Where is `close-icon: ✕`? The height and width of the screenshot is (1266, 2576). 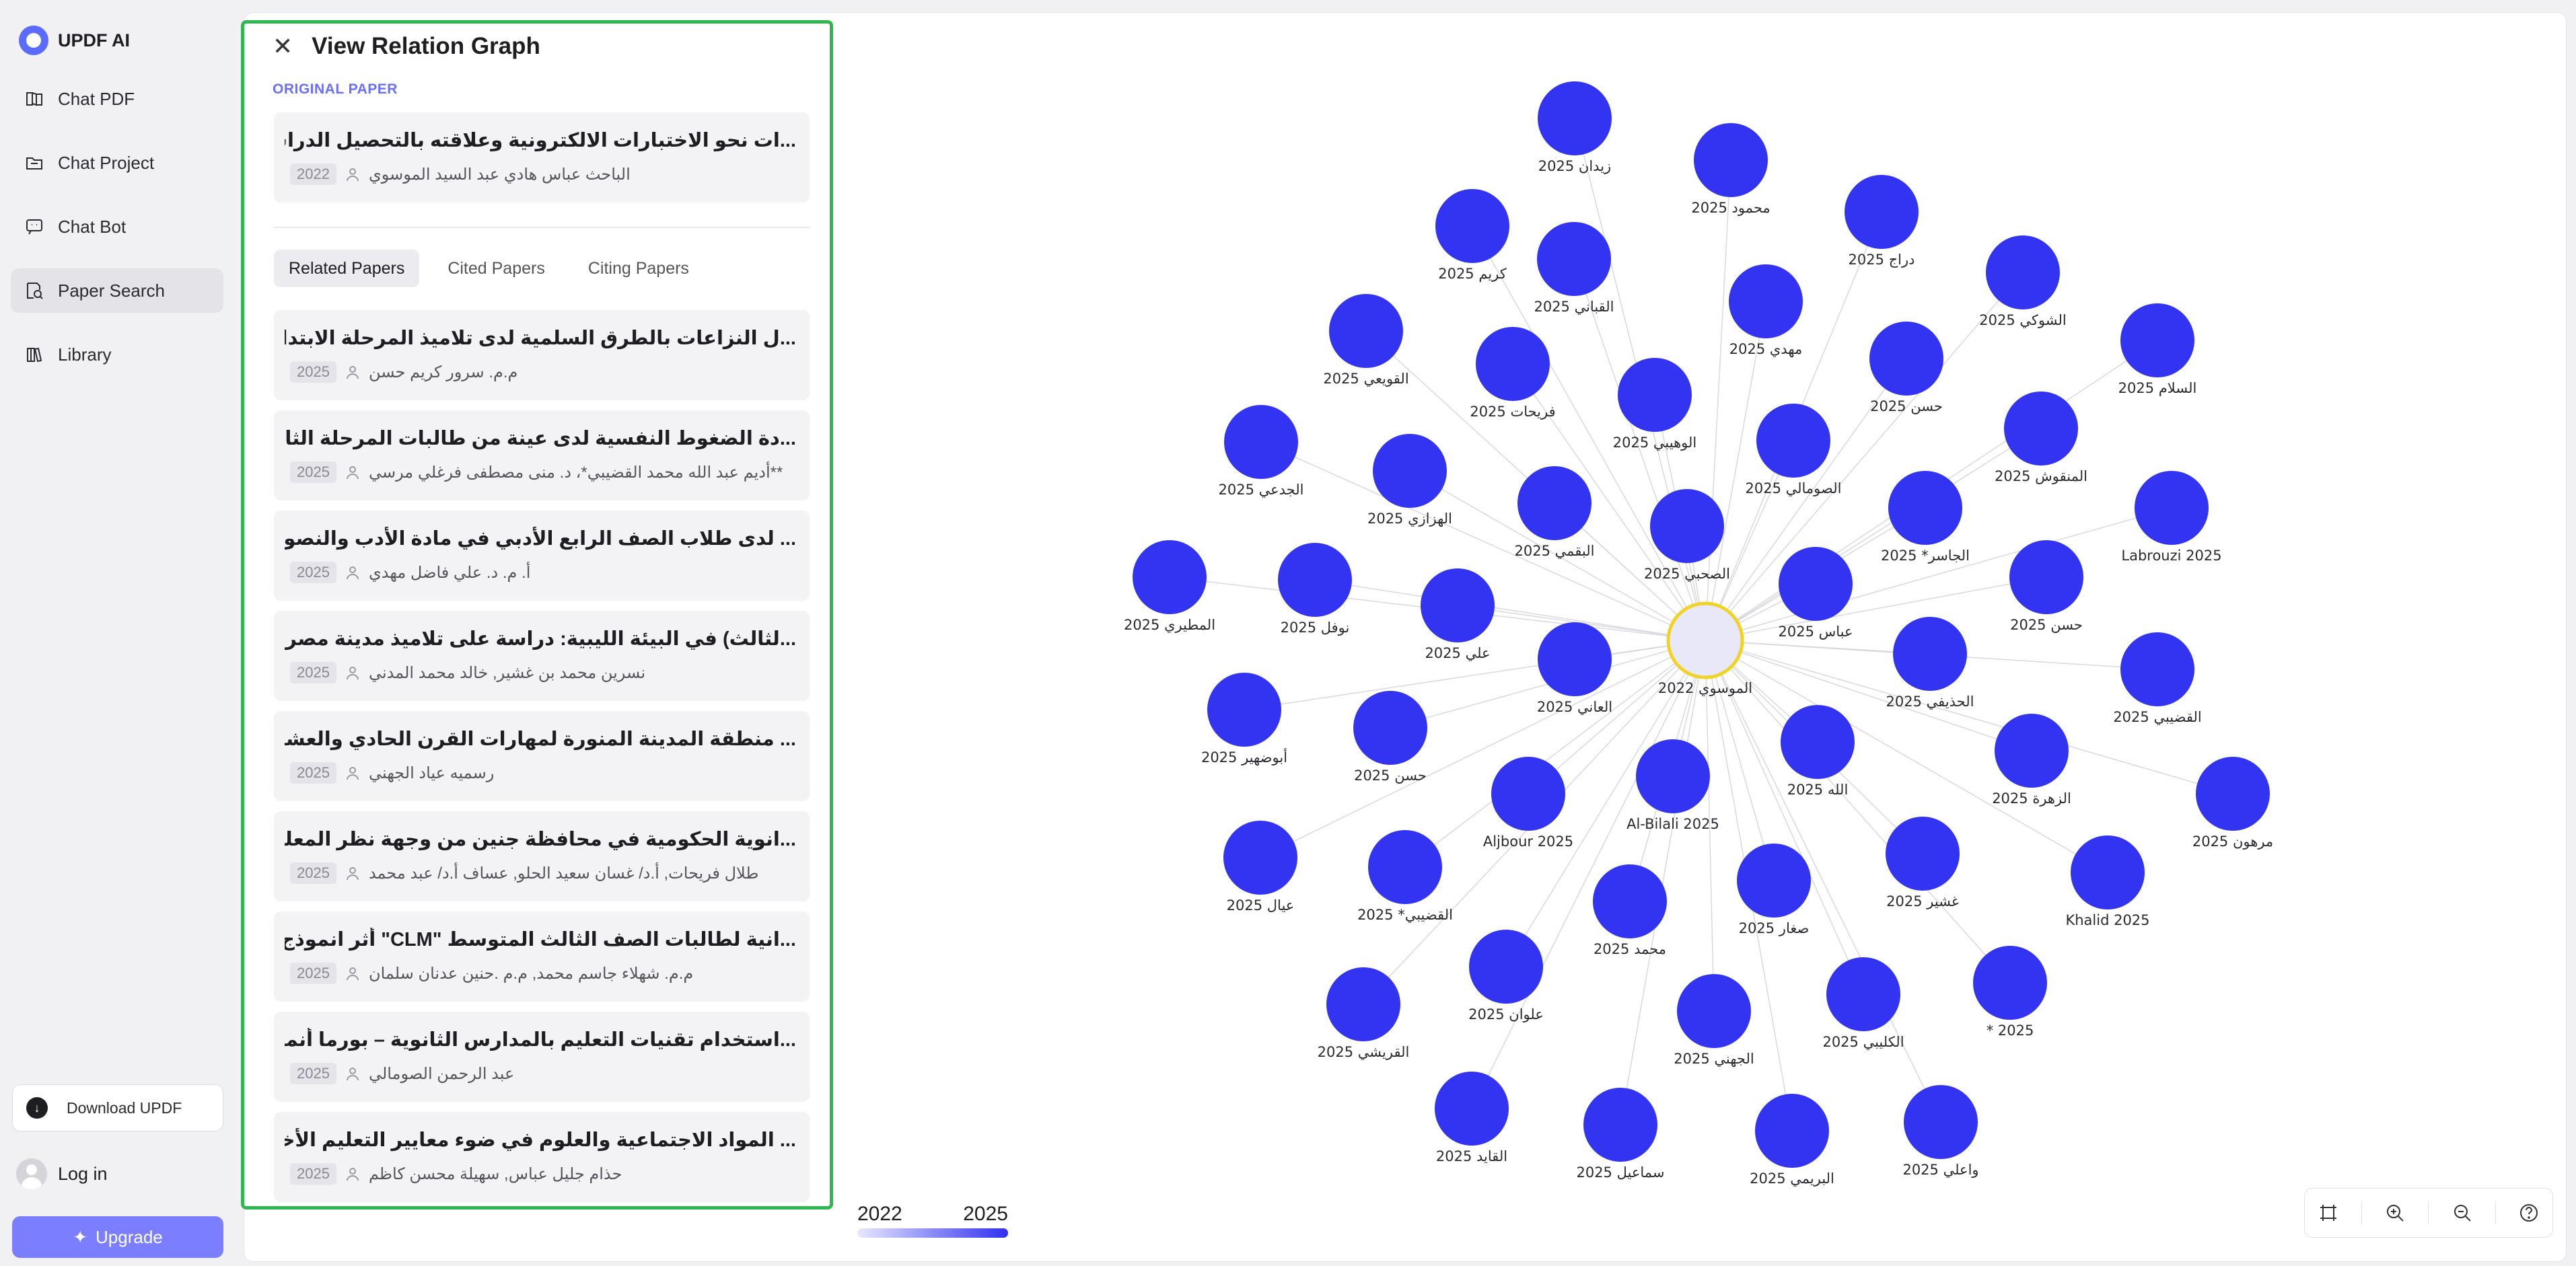 close-icon: ✕ is located at coordinates (283, 46).